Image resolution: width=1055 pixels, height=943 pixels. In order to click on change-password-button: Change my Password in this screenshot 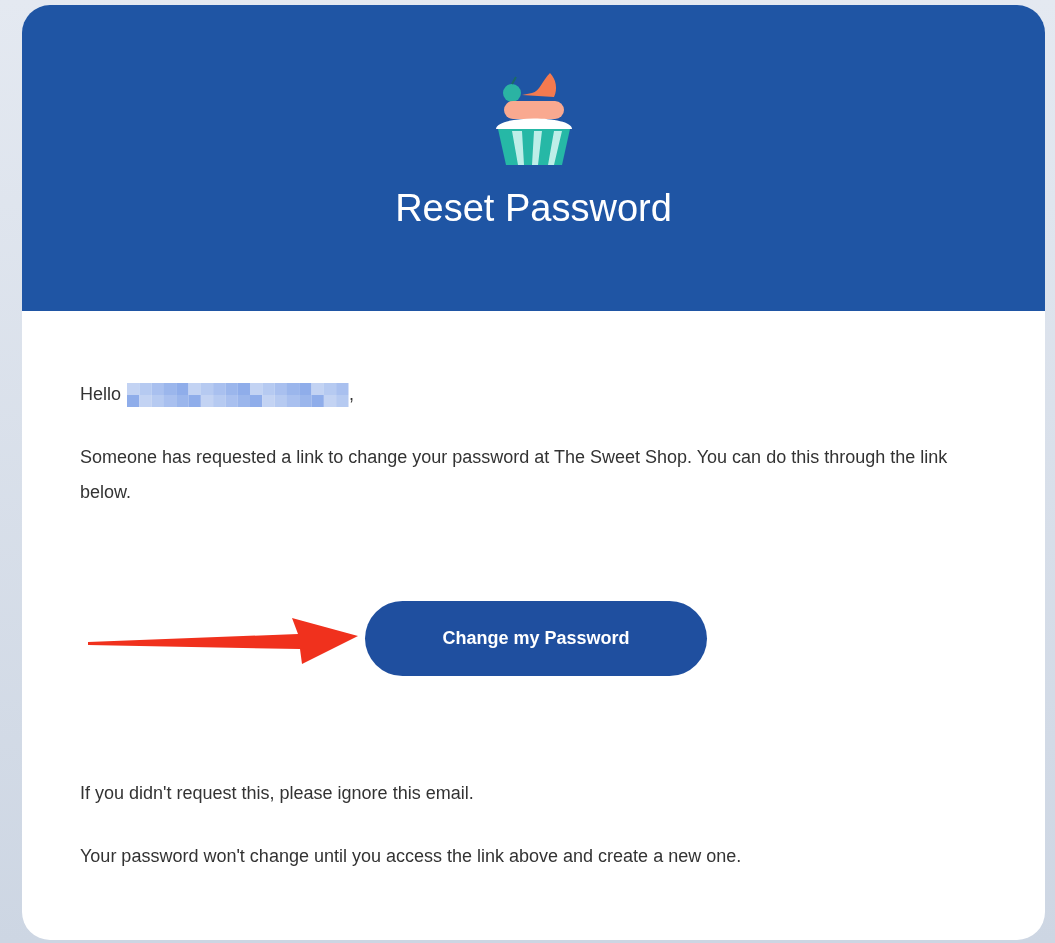, I will do `click(536, 638)`.